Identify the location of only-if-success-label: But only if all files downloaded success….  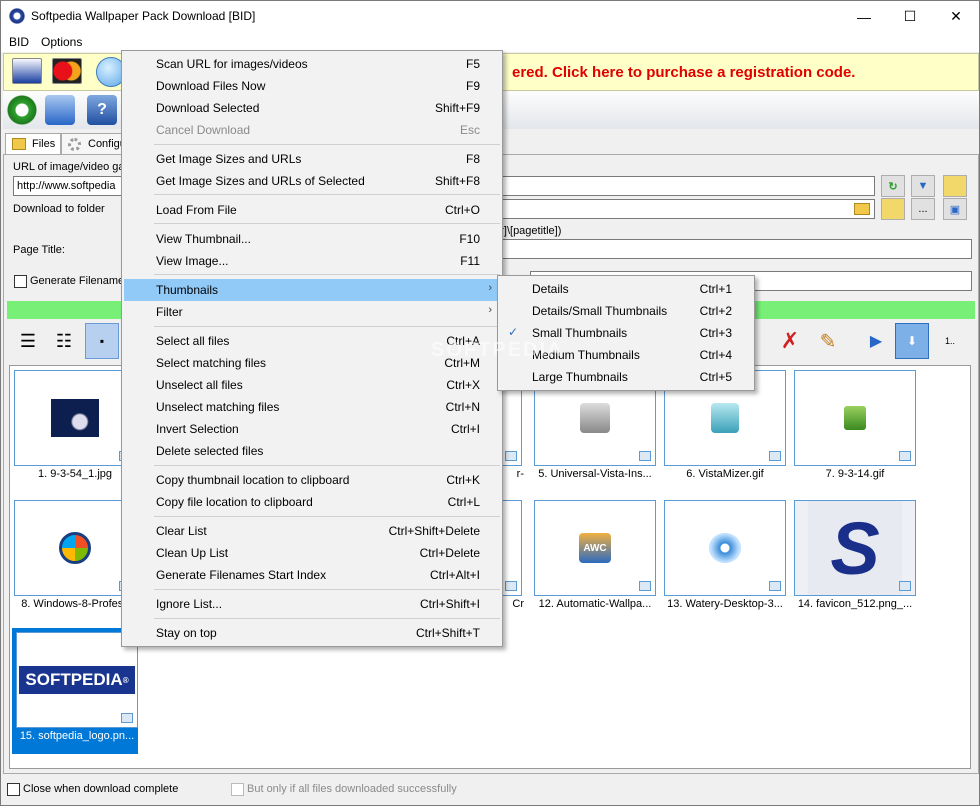
(352, 789).